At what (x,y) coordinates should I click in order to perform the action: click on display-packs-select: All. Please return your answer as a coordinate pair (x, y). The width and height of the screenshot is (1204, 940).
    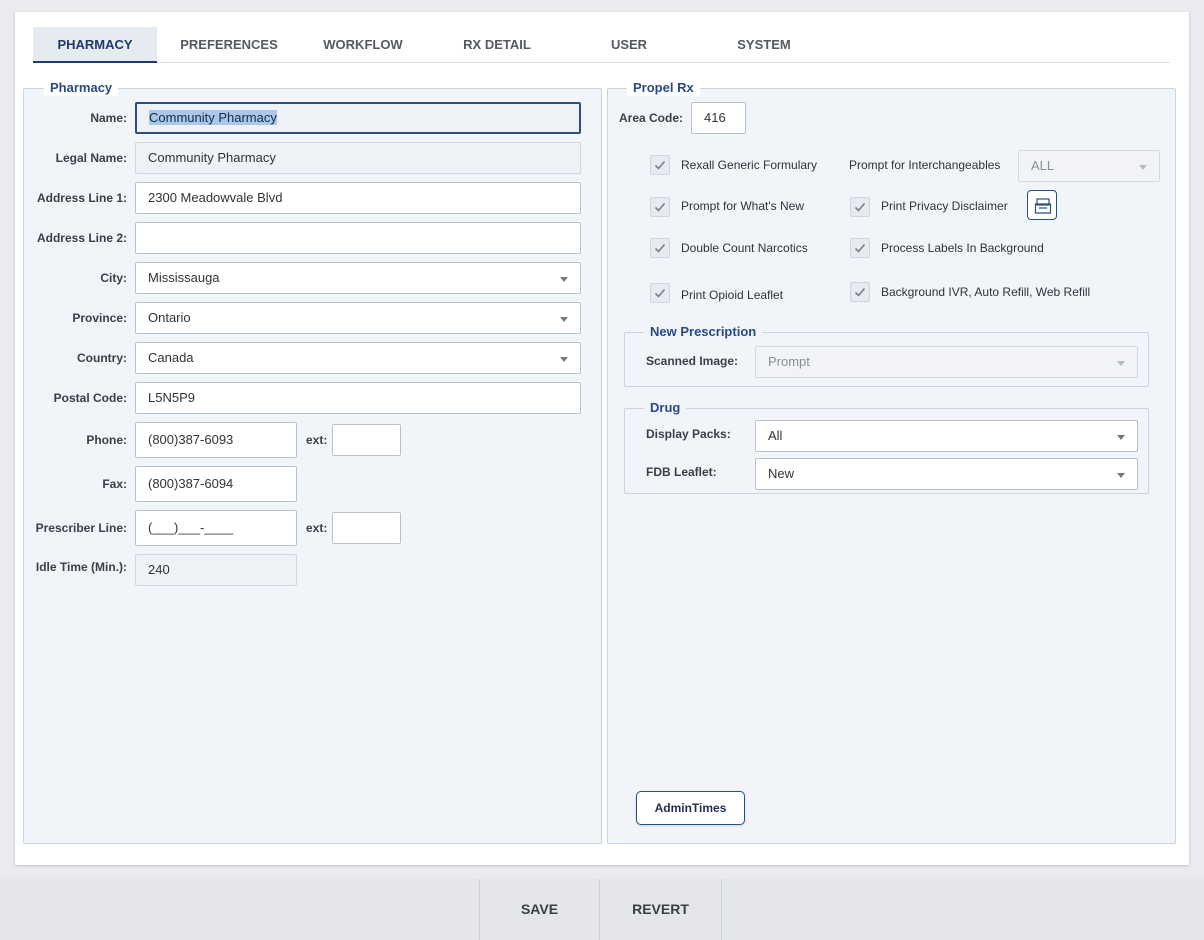
    Looking at the image, I should click on (946, 436).